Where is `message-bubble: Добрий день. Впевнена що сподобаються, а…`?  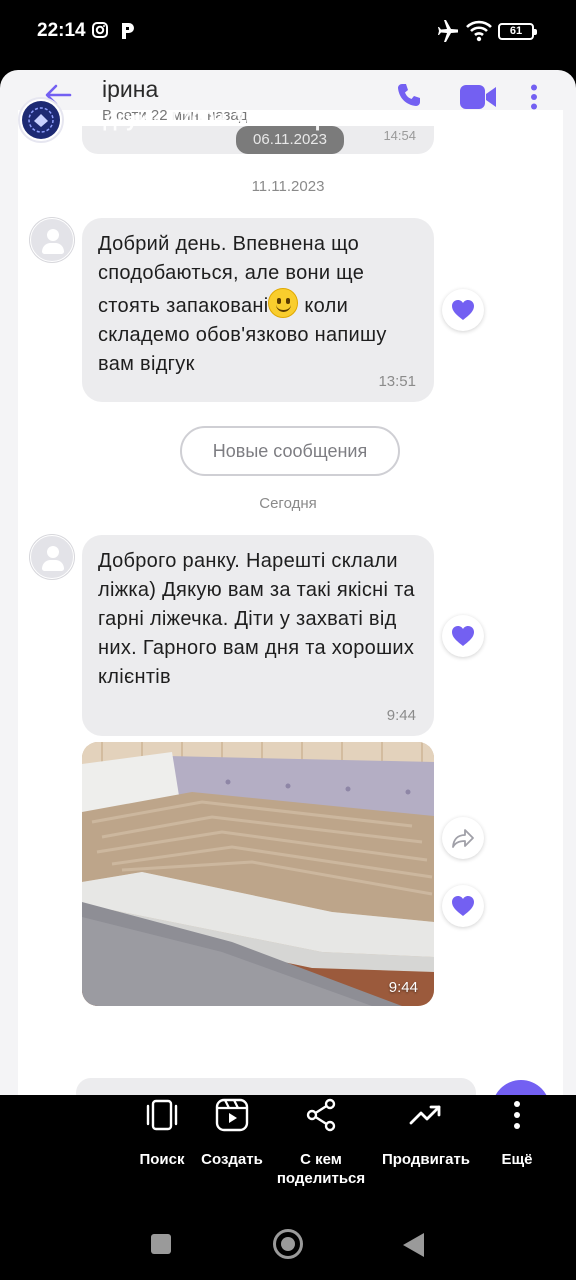 message-bubble: Добрий день. Впевнена що сподобаються, а… is located at coordinates (258, 310).